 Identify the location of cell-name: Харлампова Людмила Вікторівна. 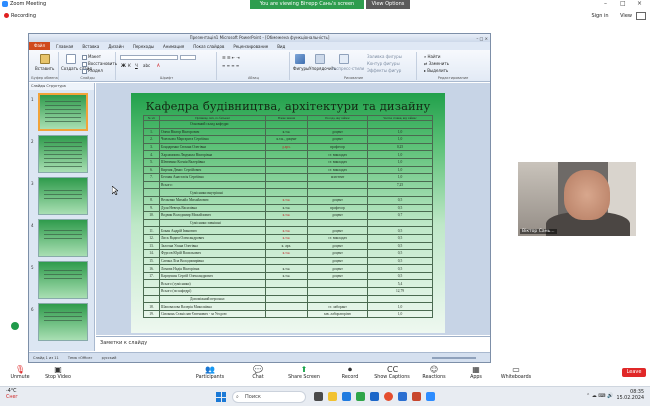
(212, 154).